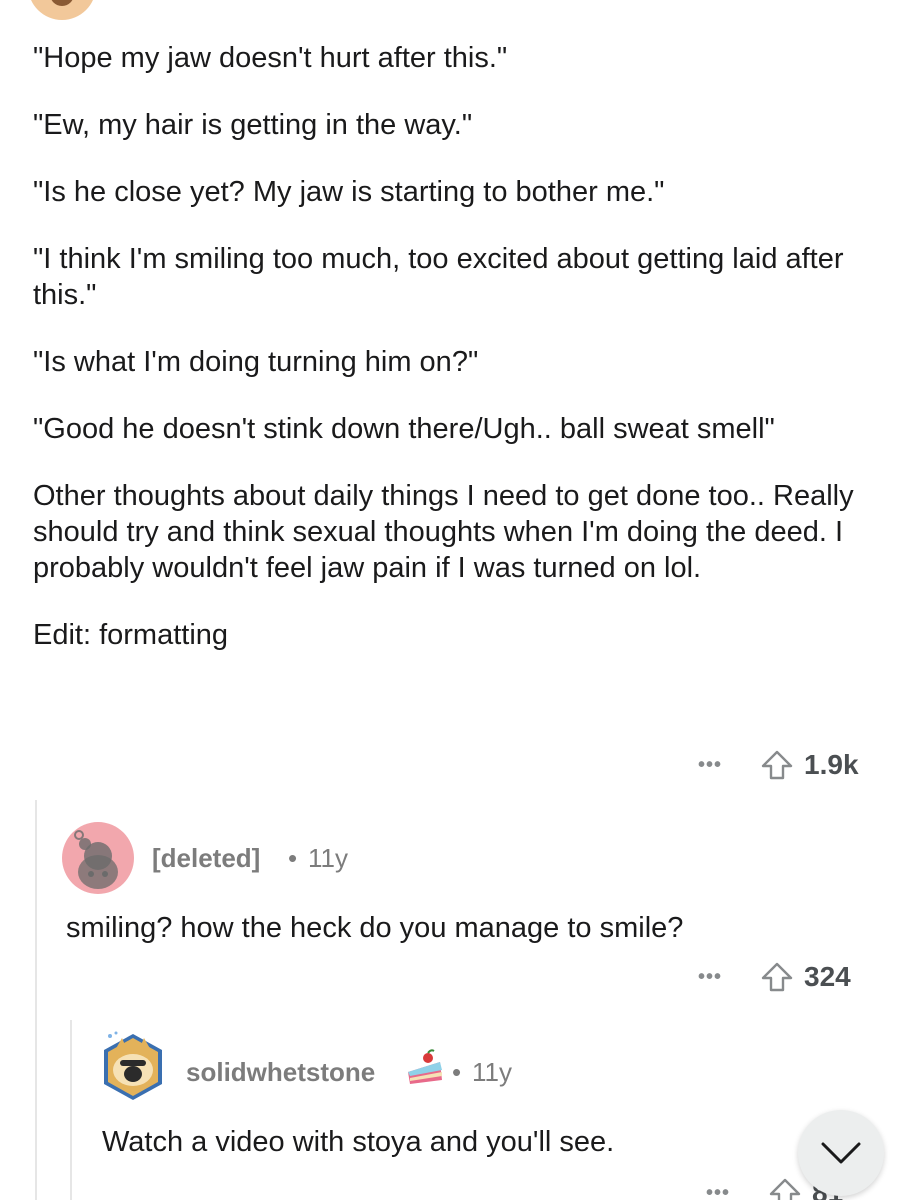 This screenshot has width=916, height=1200. I want to click on shiba-avatar-icon, so click(133, 1065).